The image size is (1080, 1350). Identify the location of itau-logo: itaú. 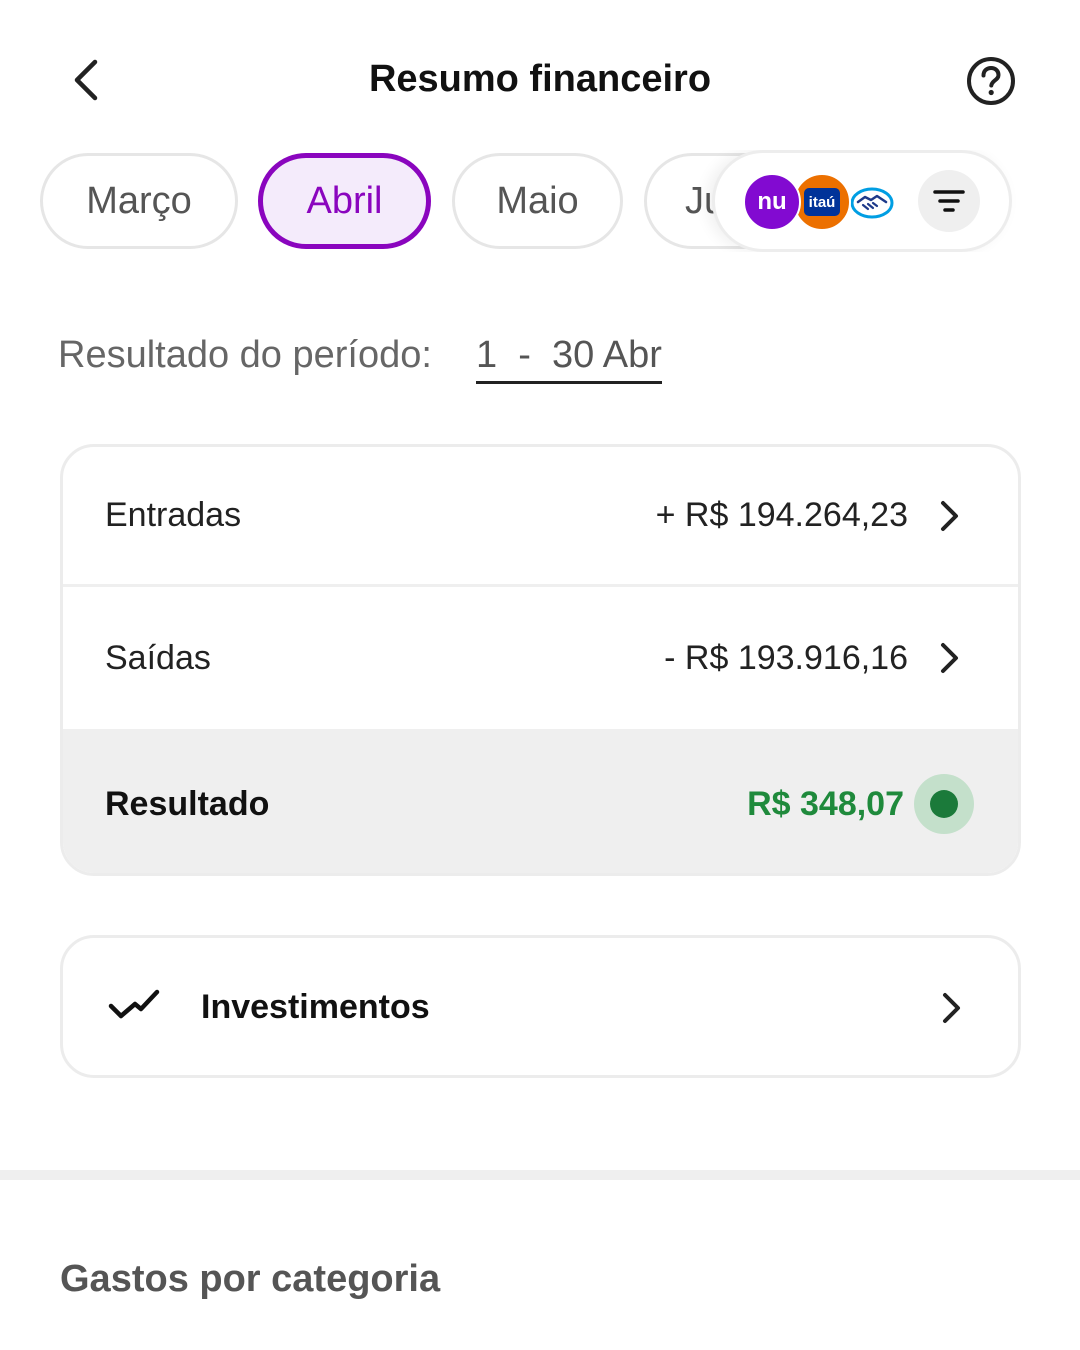
(822, 202).